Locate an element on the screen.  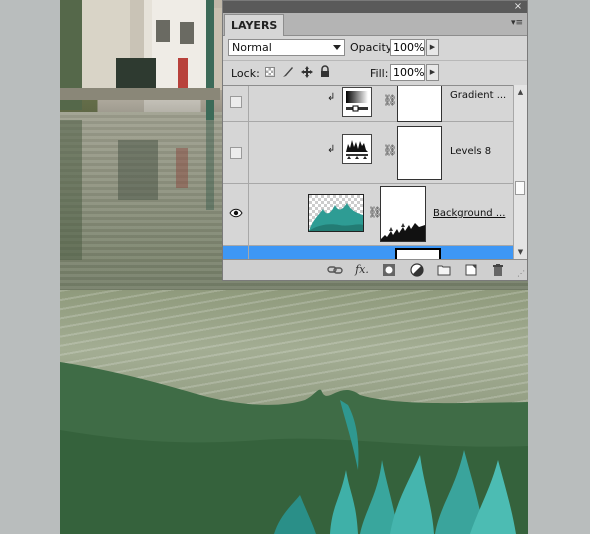
panel-bottom-toolbar: fx. ⋰ is located at coordinates (375, 269).